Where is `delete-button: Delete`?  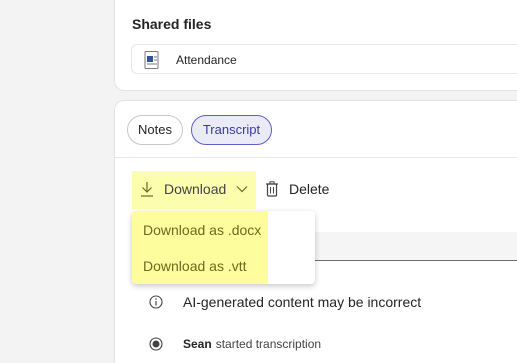 delete-button: Delete is located at coordinates (297, 189).